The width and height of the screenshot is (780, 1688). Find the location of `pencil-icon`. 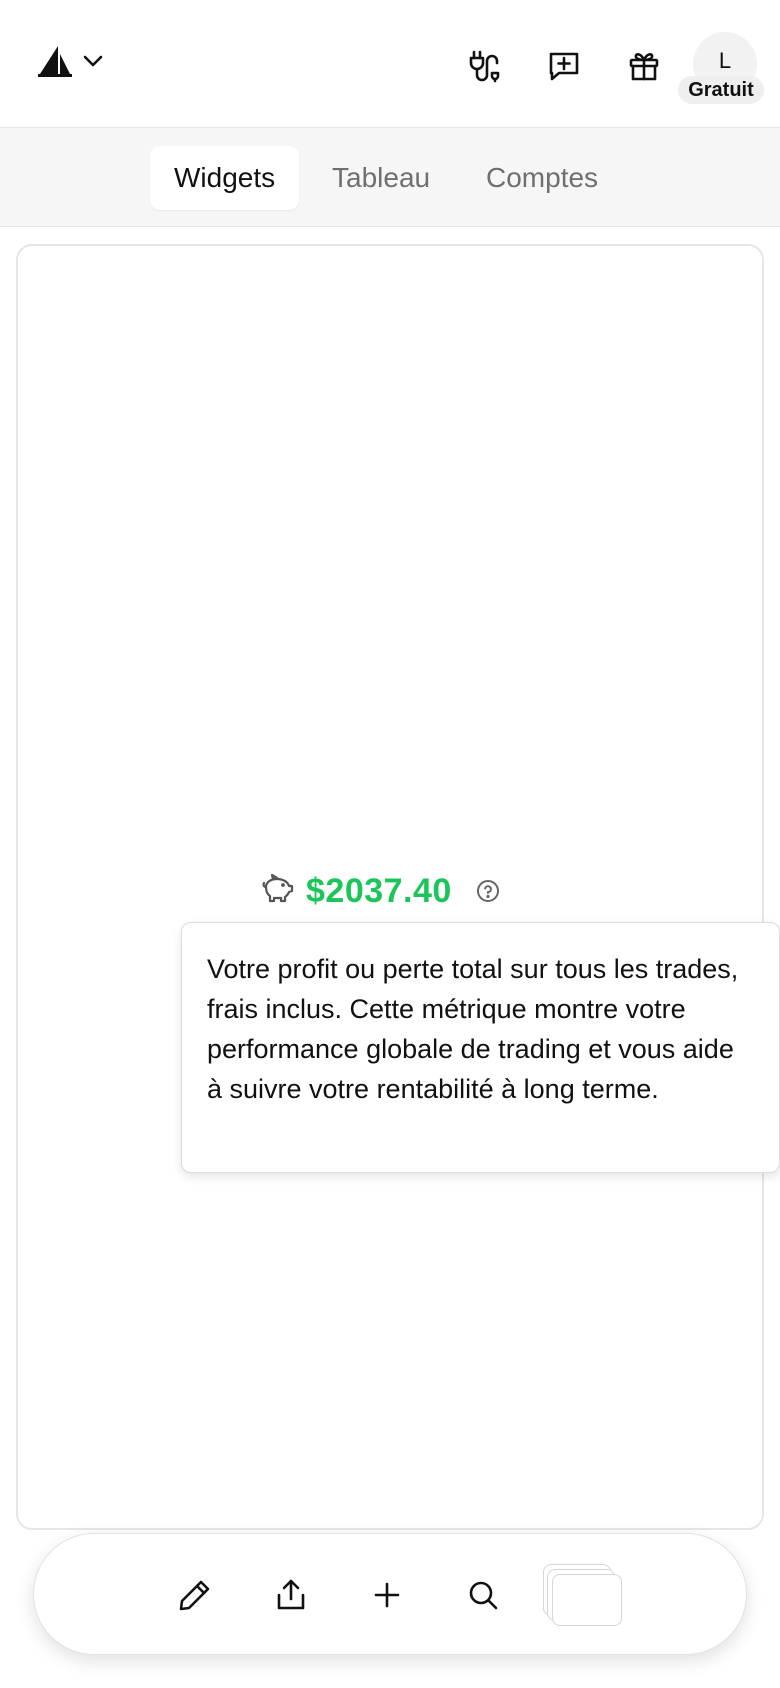

pencil-icon is located at coordinates (195, 1595).